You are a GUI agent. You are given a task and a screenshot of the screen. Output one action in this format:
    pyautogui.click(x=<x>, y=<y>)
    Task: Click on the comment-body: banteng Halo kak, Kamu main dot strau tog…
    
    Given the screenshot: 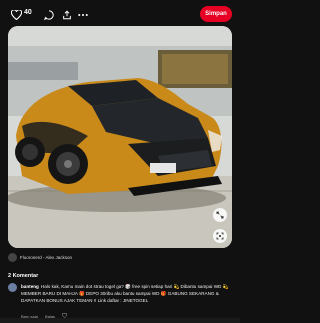 What is the action you would take?
    pyautogui.click(x=127, y=294)
    